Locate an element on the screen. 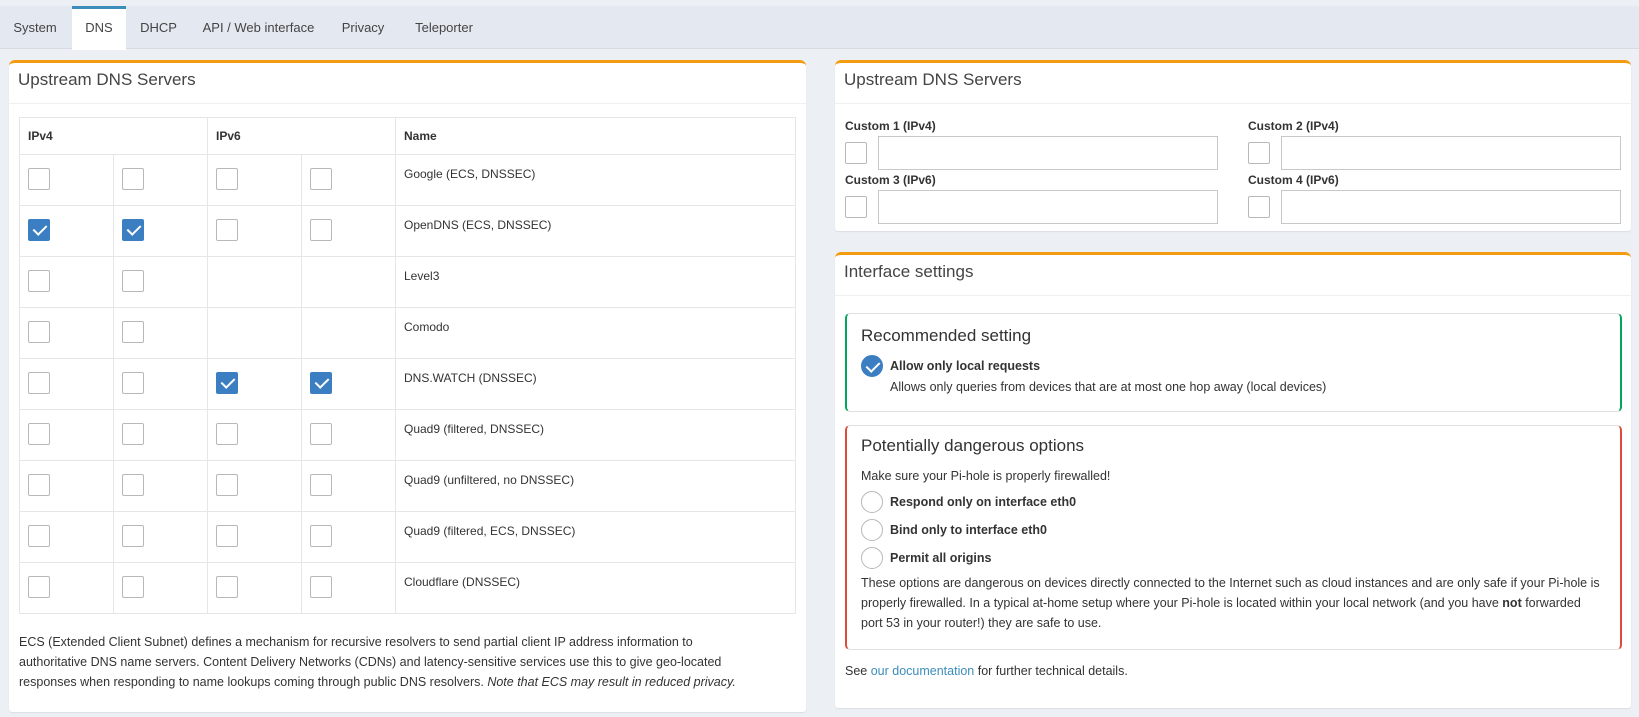 The height and width of the screenshot is (717, 1639). dangerous-title: Potentially dangerous options is located at coordinates (973, 445).